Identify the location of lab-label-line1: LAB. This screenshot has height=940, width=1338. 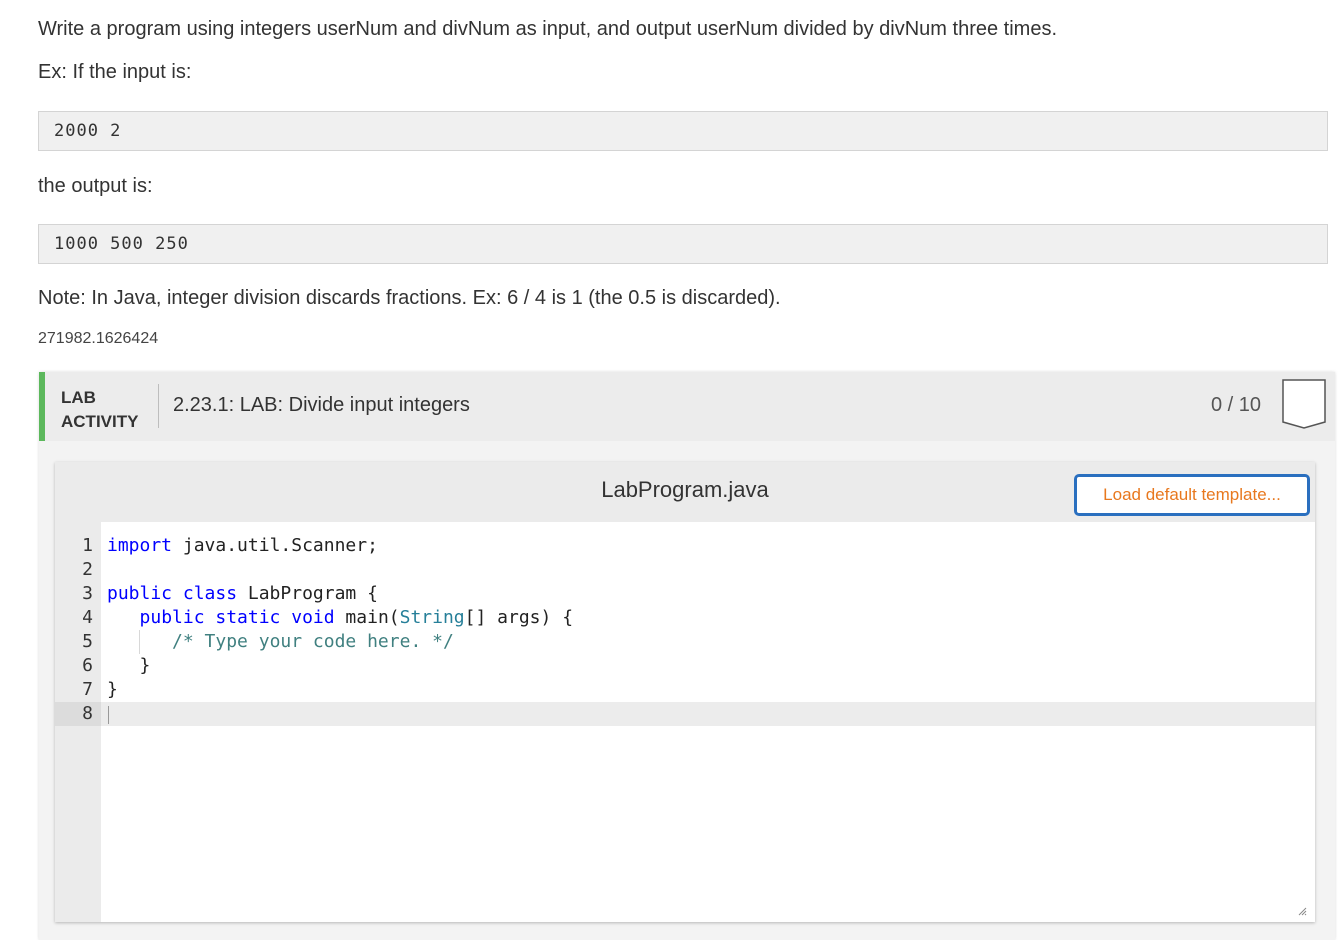
(78, 397).